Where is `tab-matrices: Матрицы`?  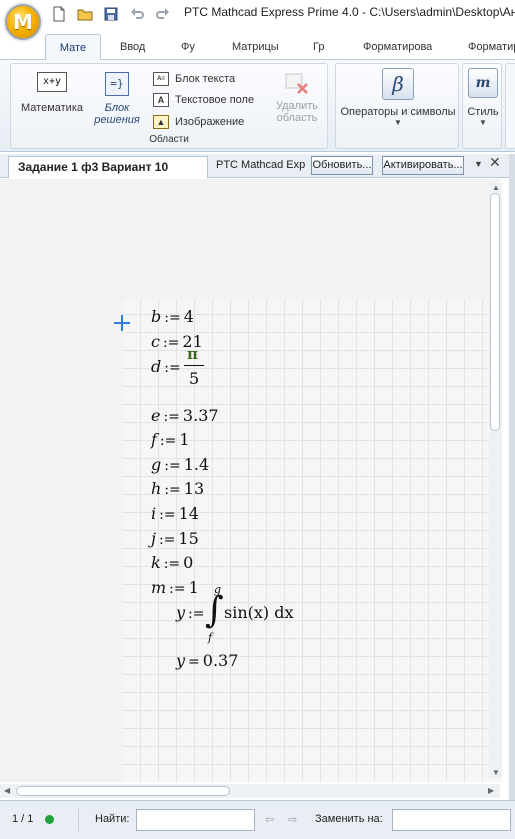
tab-matrices: Матрицы is located at coordinates (262, 47).